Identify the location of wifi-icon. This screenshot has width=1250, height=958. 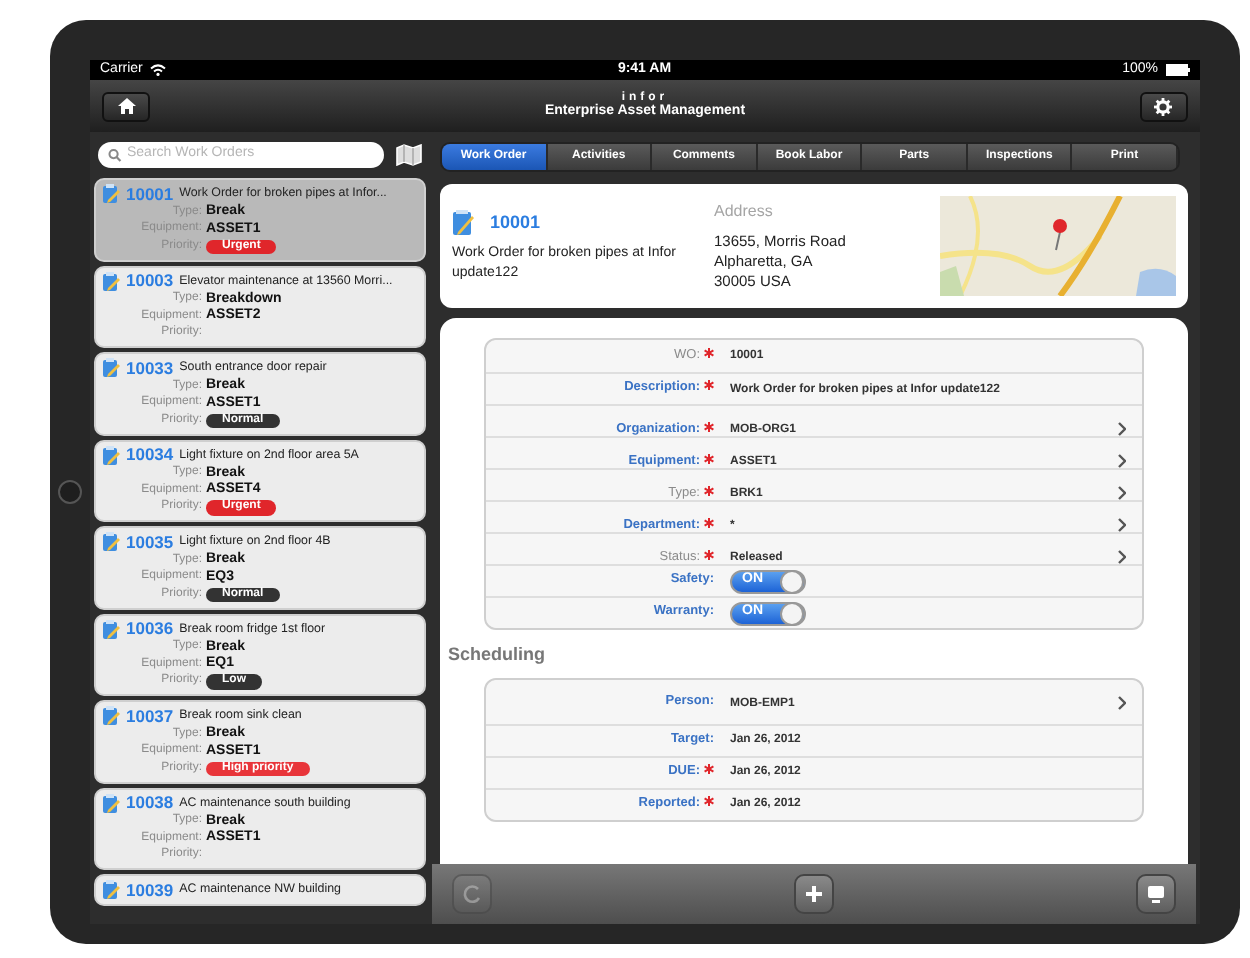
(158, 70).